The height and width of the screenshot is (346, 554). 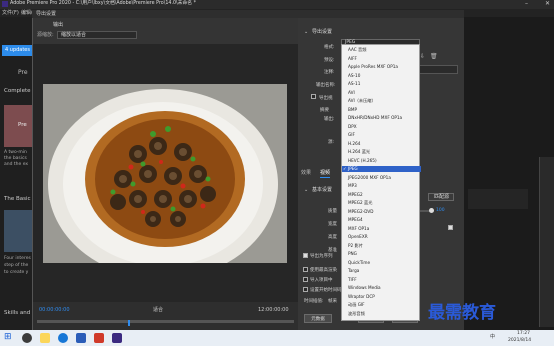 What do you see at coordinates (547, 4) in the screenshot?
I see `close-icon: ✕` at bounding box center [547, 4].